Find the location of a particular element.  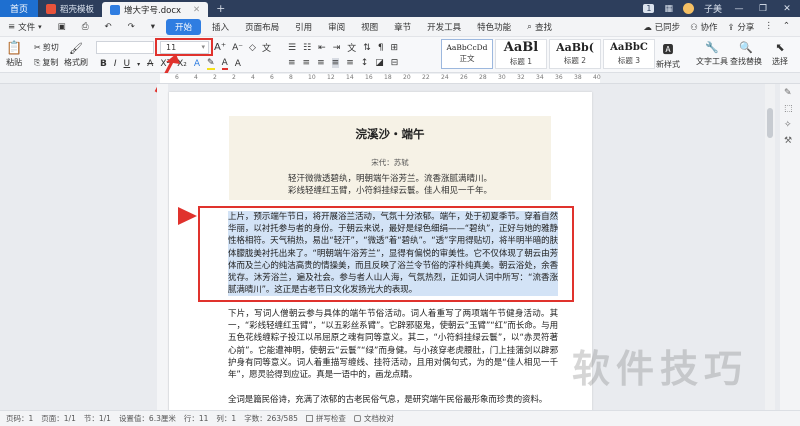

side-star-icon: ✧ is located at coordinates (790, 126).